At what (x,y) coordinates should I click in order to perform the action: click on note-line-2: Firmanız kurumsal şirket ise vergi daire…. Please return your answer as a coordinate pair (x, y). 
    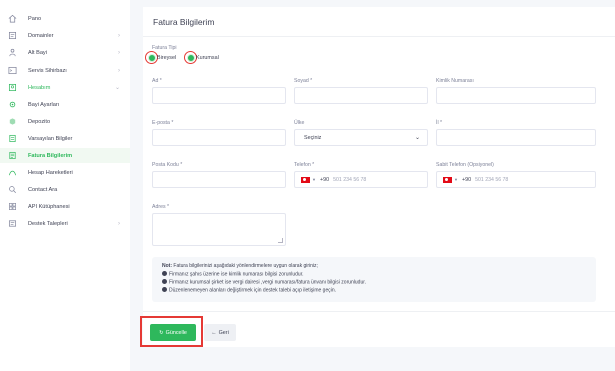
    Looking at the image, I should click on (264, 282).